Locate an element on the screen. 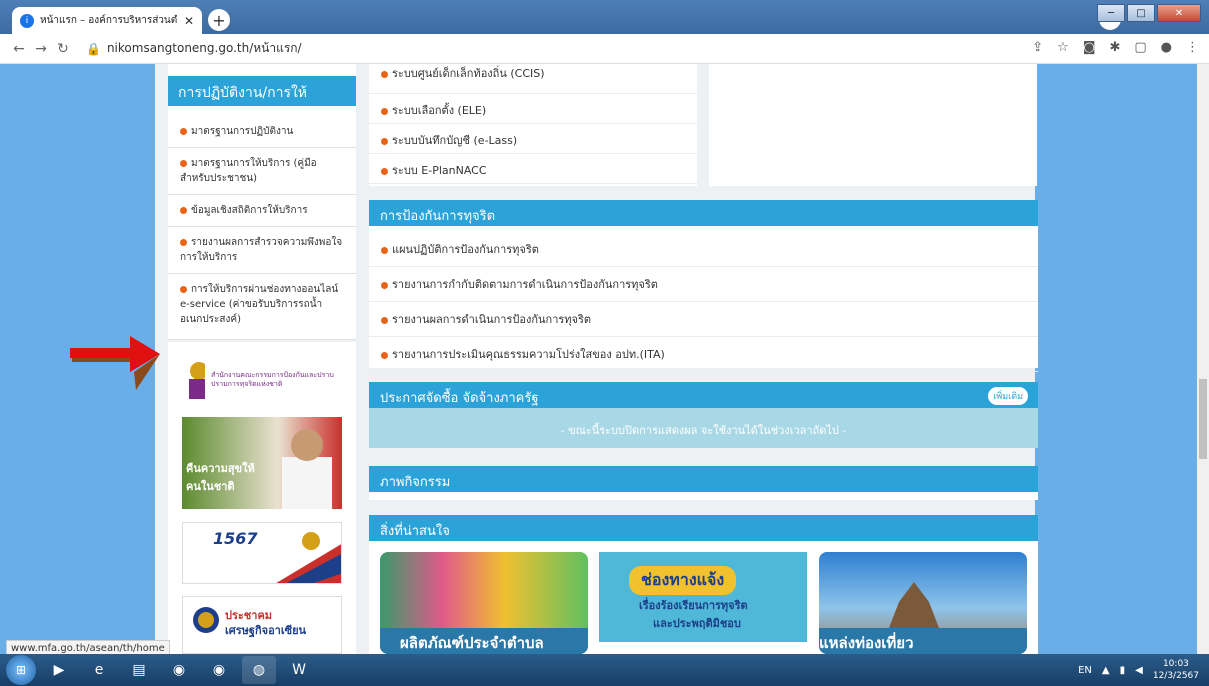 This screenshot has height=686, width=1209. page-scrollbar is located at coordinates (1203, 359).